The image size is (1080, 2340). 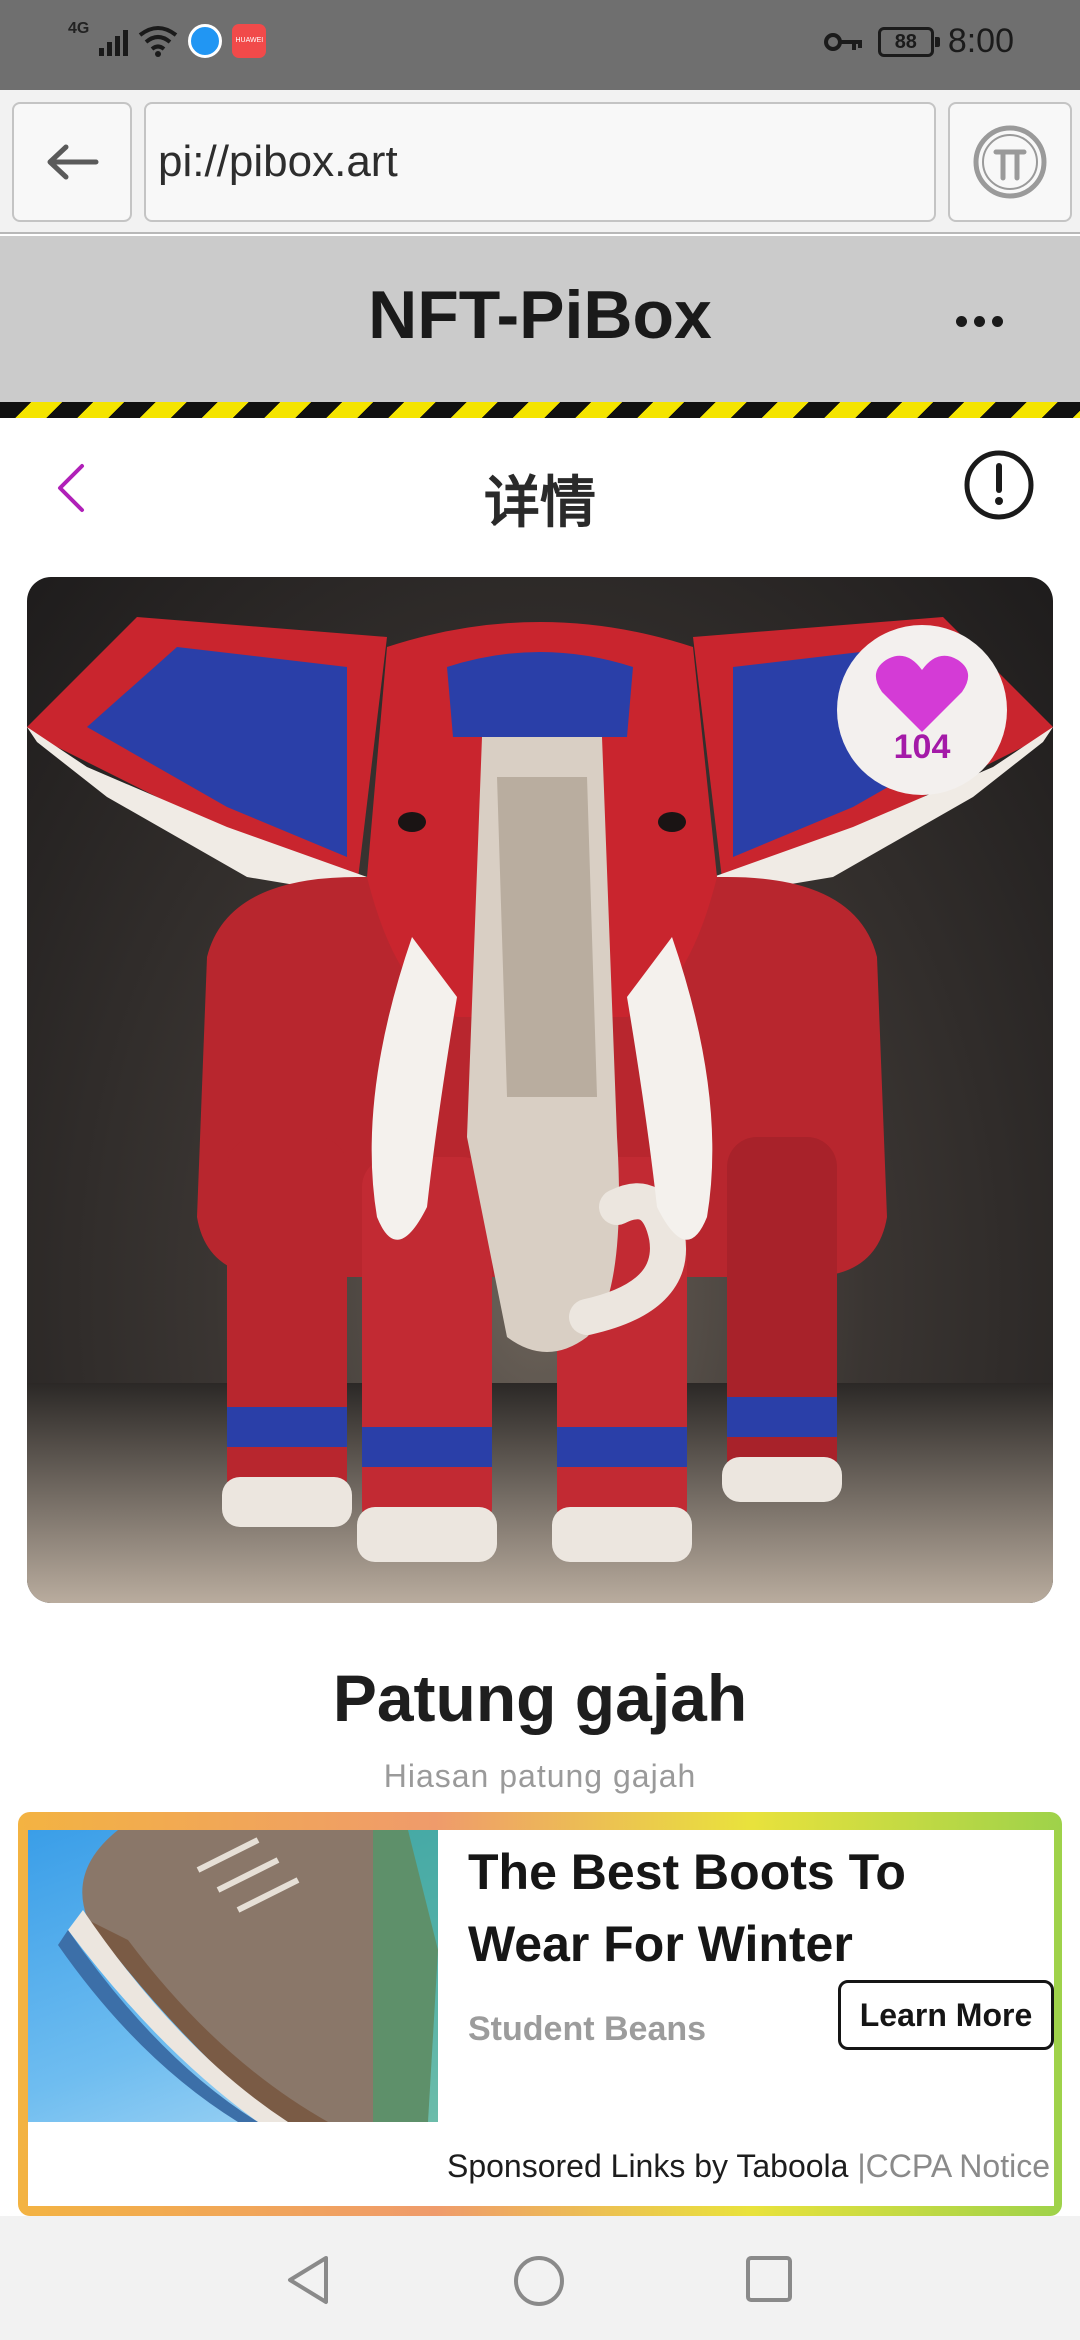 I want to click on arrow-left-icon, so click(x=73, y=162).